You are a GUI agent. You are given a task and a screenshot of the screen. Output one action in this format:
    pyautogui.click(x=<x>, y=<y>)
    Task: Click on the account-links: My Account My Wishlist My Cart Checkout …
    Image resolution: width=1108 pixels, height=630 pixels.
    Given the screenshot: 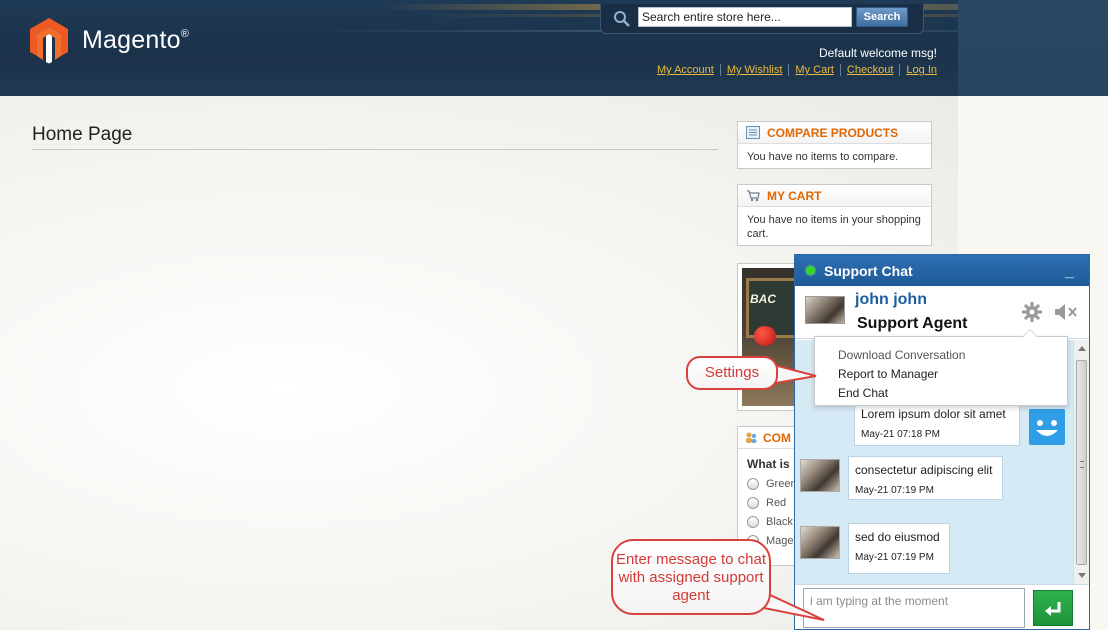 What is the action you would take?
    pyautogui.click(x=794, y=70)
    